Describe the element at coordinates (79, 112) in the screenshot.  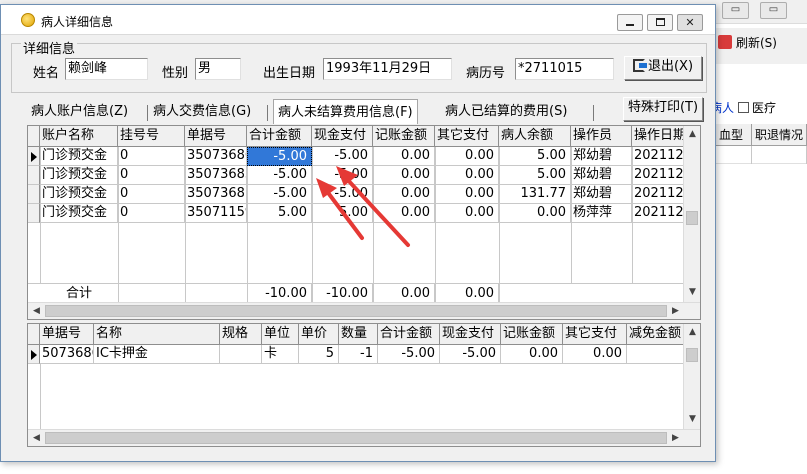
I see `tab-account-info: 病人账户信息(Z)` at that location.